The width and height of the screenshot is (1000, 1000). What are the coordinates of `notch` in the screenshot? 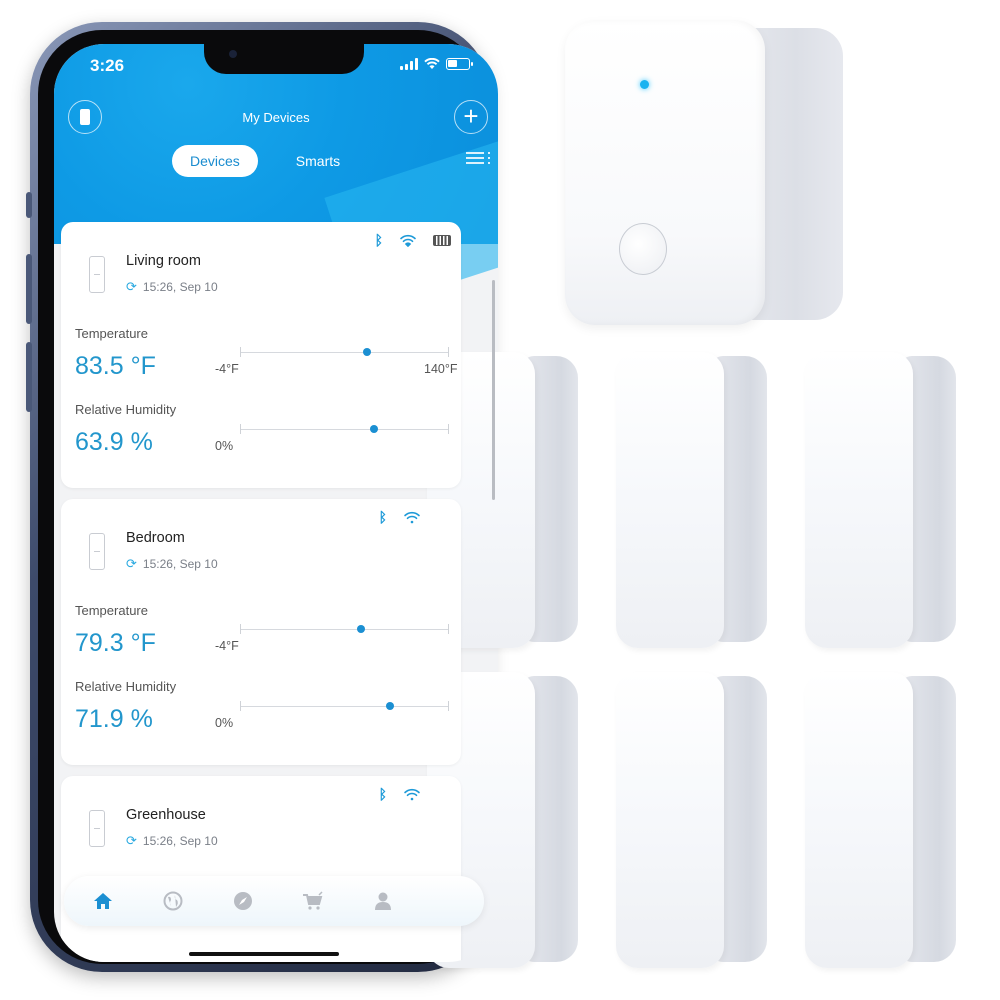 It's located at (284, 59).